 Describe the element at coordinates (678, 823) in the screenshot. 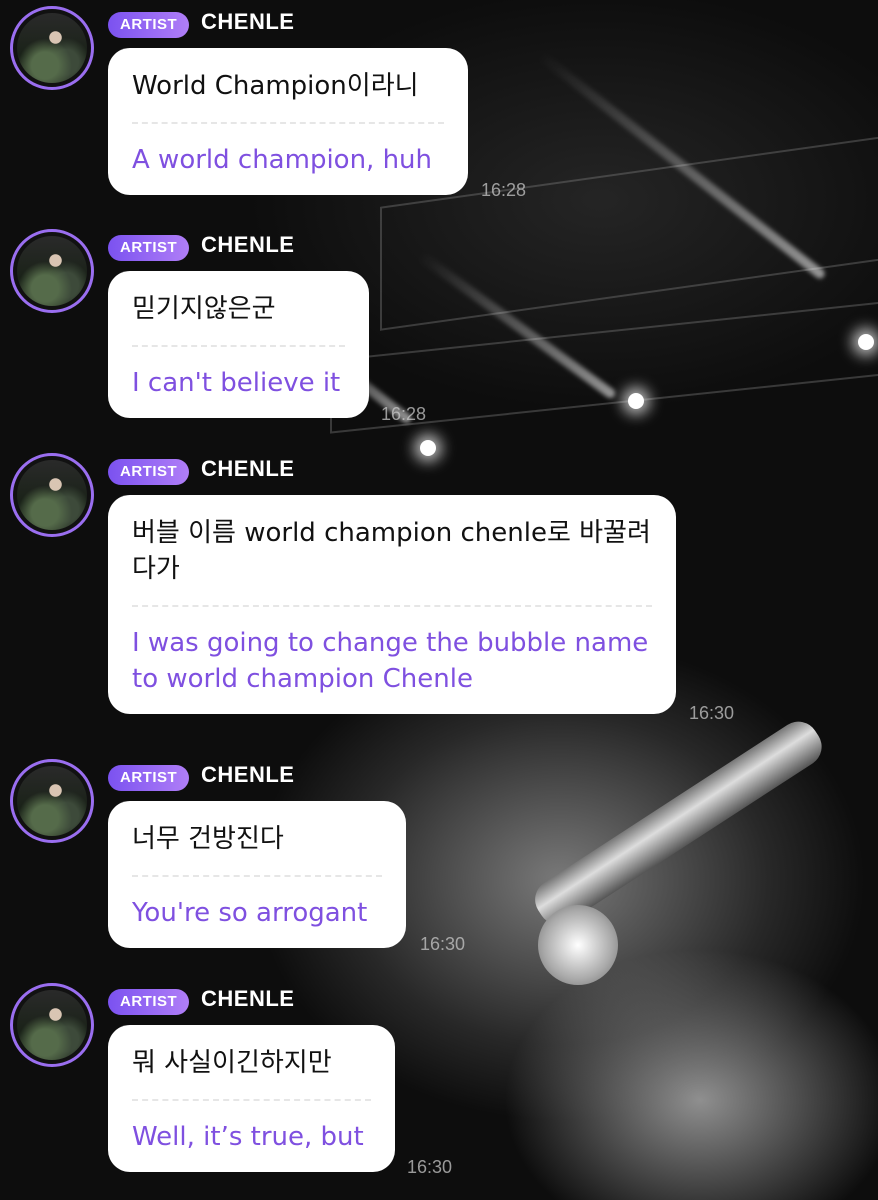

I see `microphone` at that location.